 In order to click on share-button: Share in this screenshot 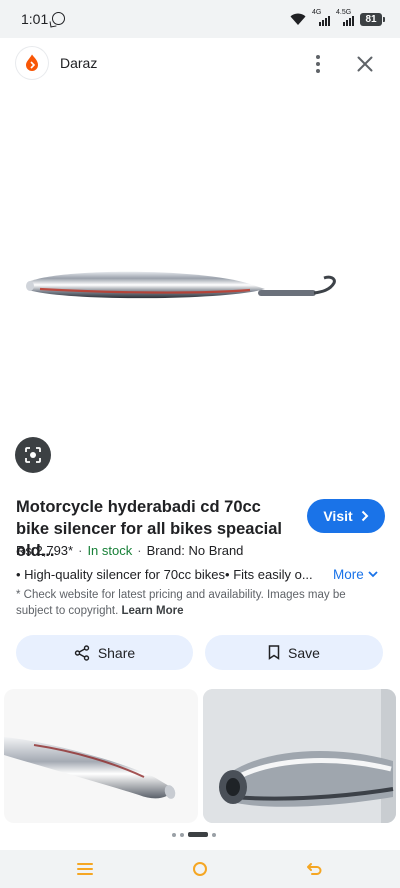, I will do `click(104, 652)`.